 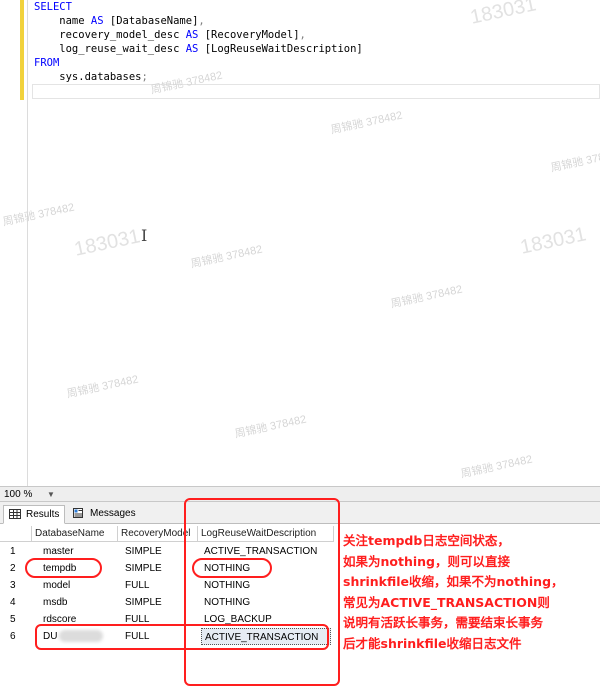 I want to click on code-token: [LogReuseWaitDescription], so click(x=280, y=49).